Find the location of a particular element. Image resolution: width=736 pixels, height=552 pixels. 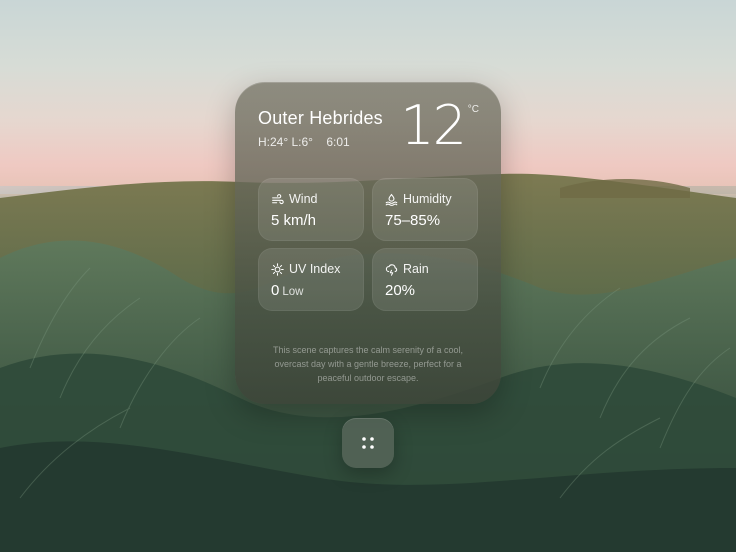

low-temp: L:6° is located at coordinates (302, 142).